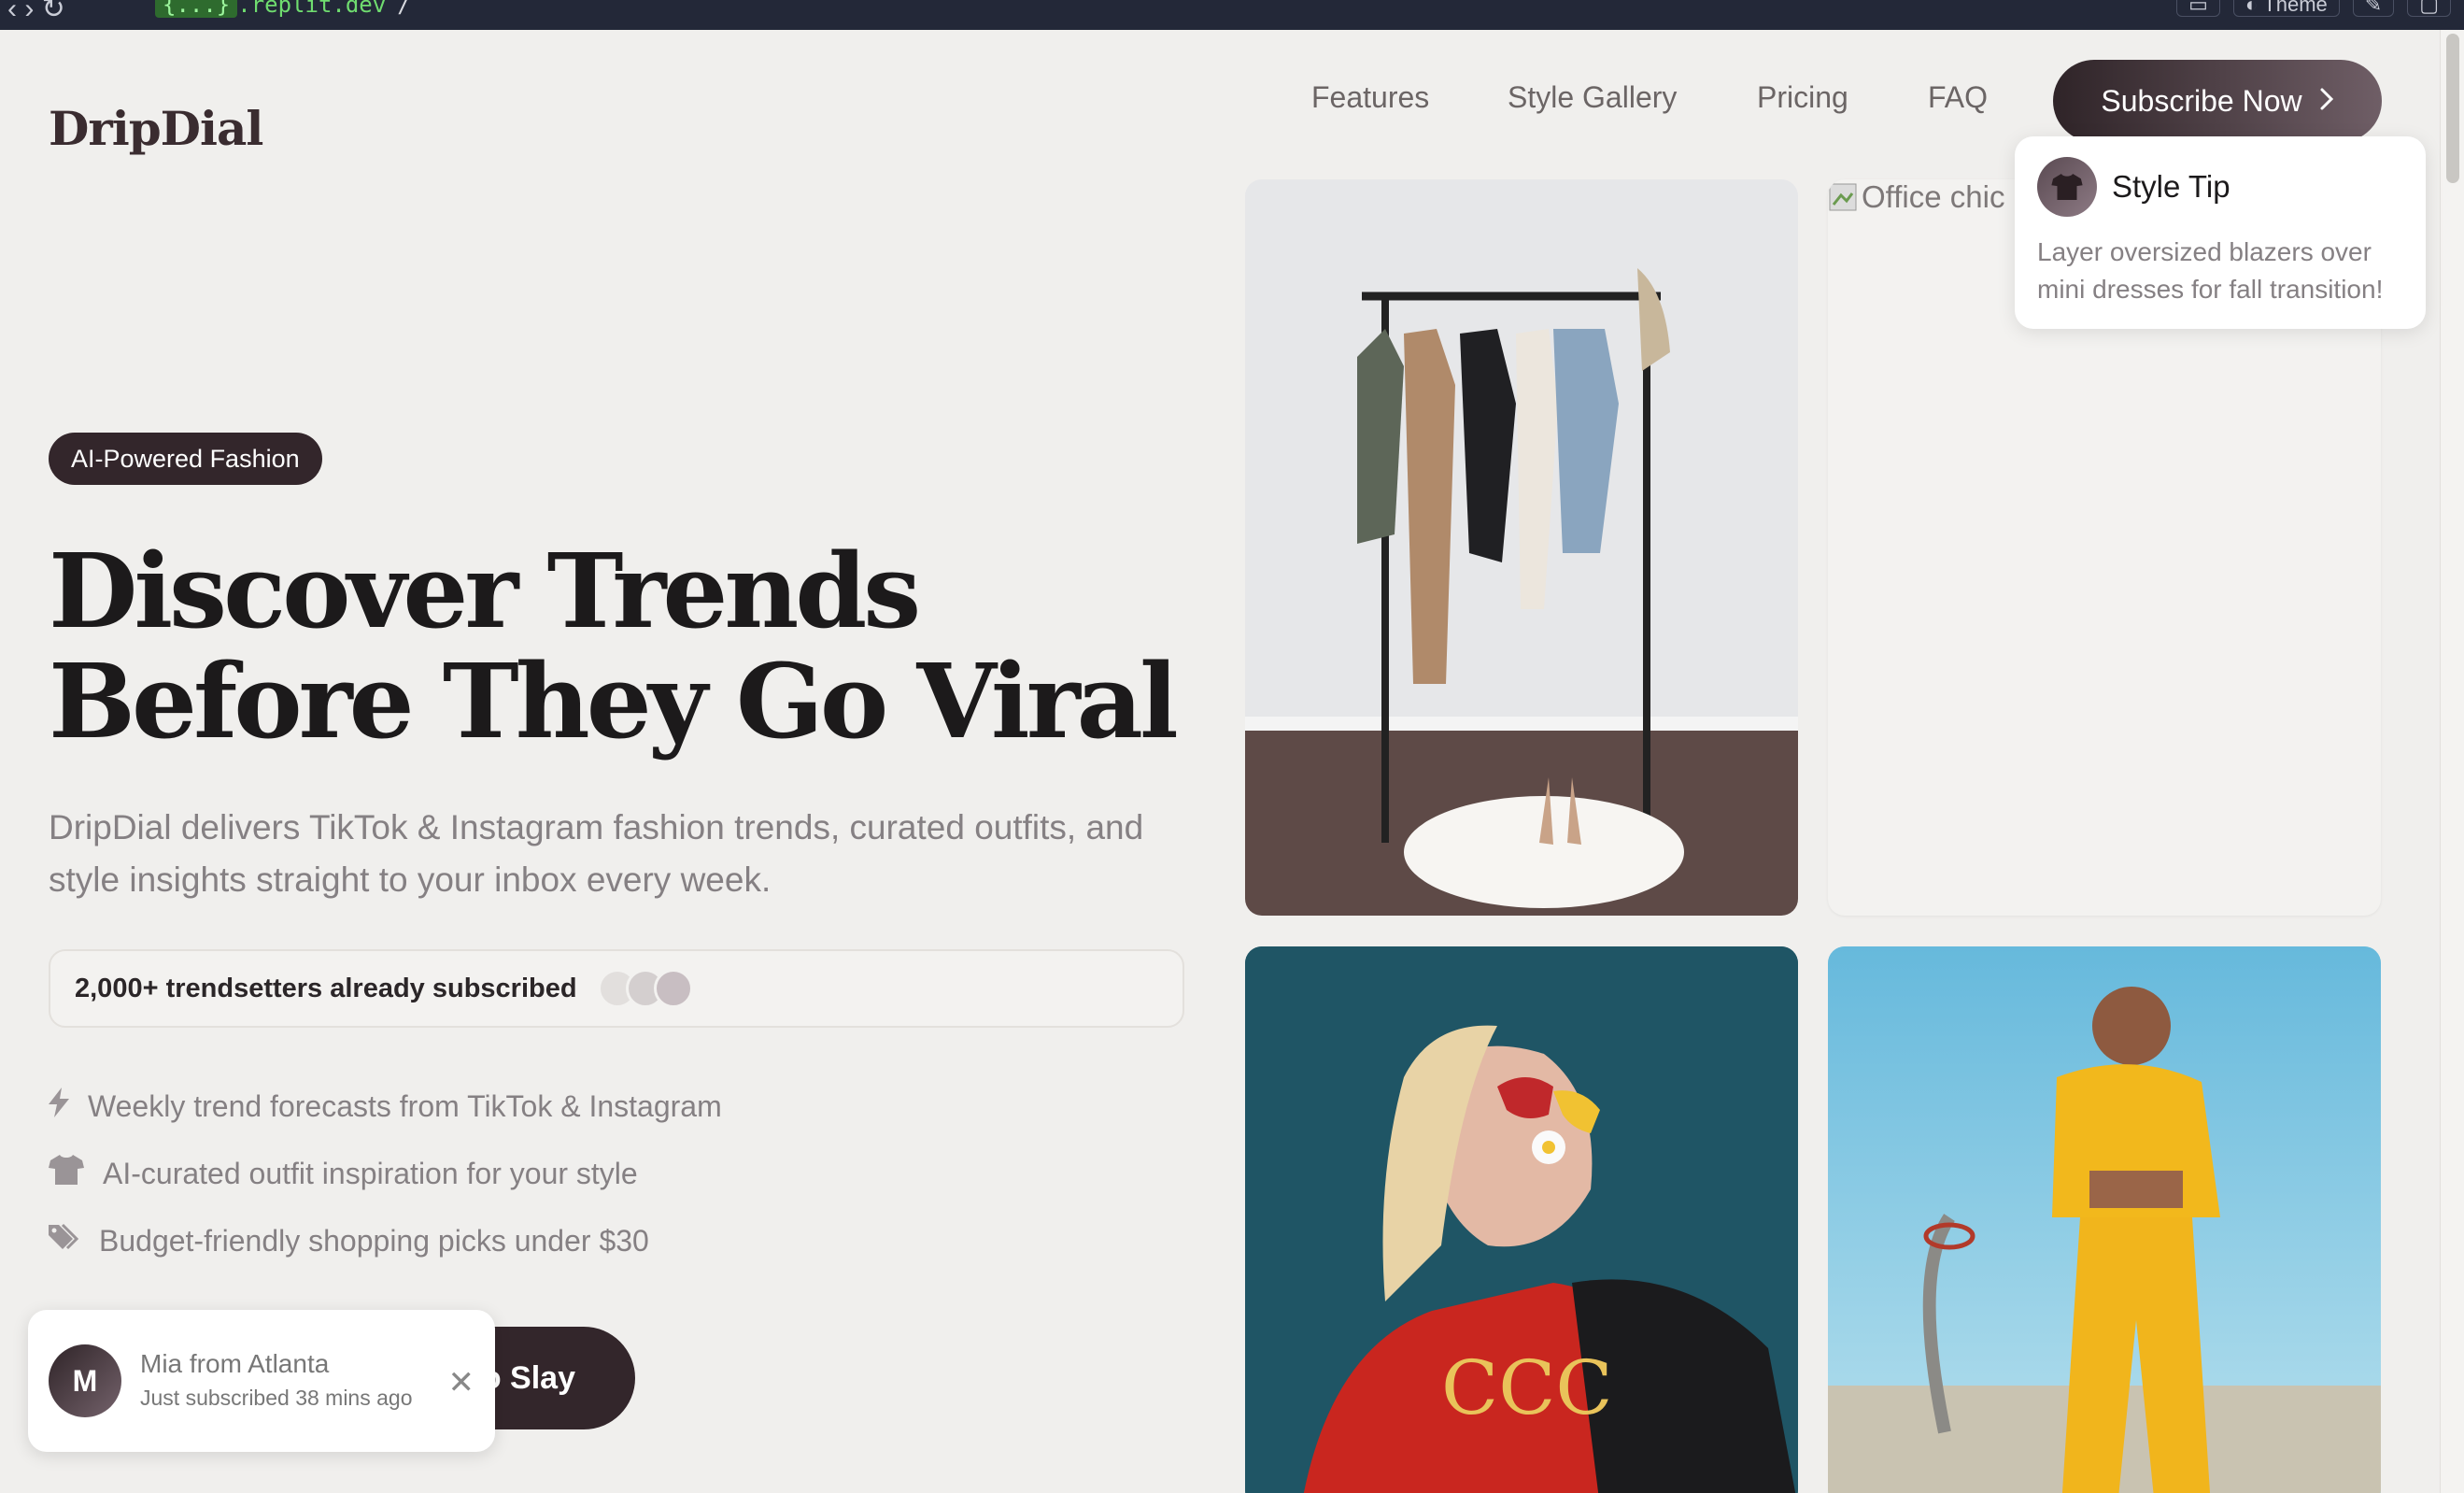 The height and width of the screenshot is (1493, 2464). Describe the element at coordinates (1958, 97) in the screenshot. I see `nav-faq: FAQ` at that location.